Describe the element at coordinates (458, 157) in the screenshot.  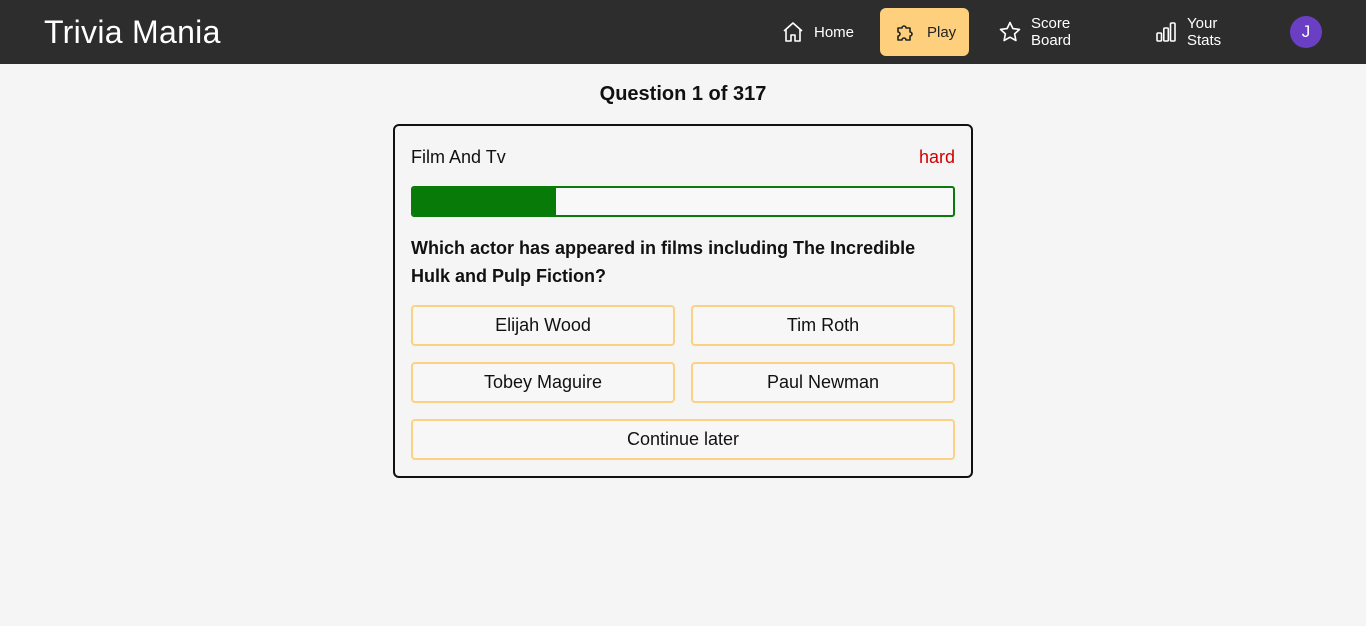
I see `question-category: Film And Tv` at that location.